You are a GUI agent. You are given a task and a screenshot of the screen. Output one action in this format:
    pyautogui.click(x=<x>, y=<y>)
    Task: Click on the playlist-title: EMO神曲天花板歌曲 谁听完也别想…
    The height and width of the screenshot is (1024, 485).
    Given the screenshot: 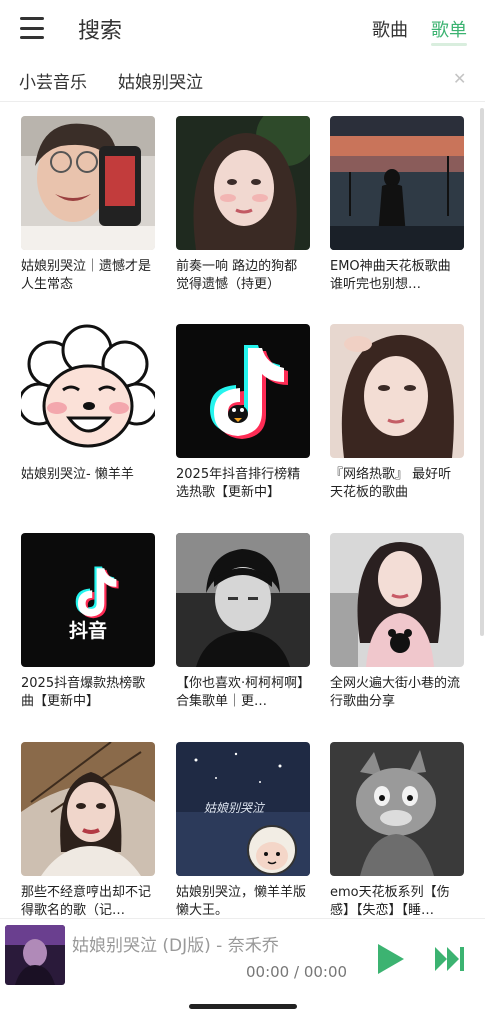 What is the action you would take?
    pyautogui.click(x=390, y=275)
    